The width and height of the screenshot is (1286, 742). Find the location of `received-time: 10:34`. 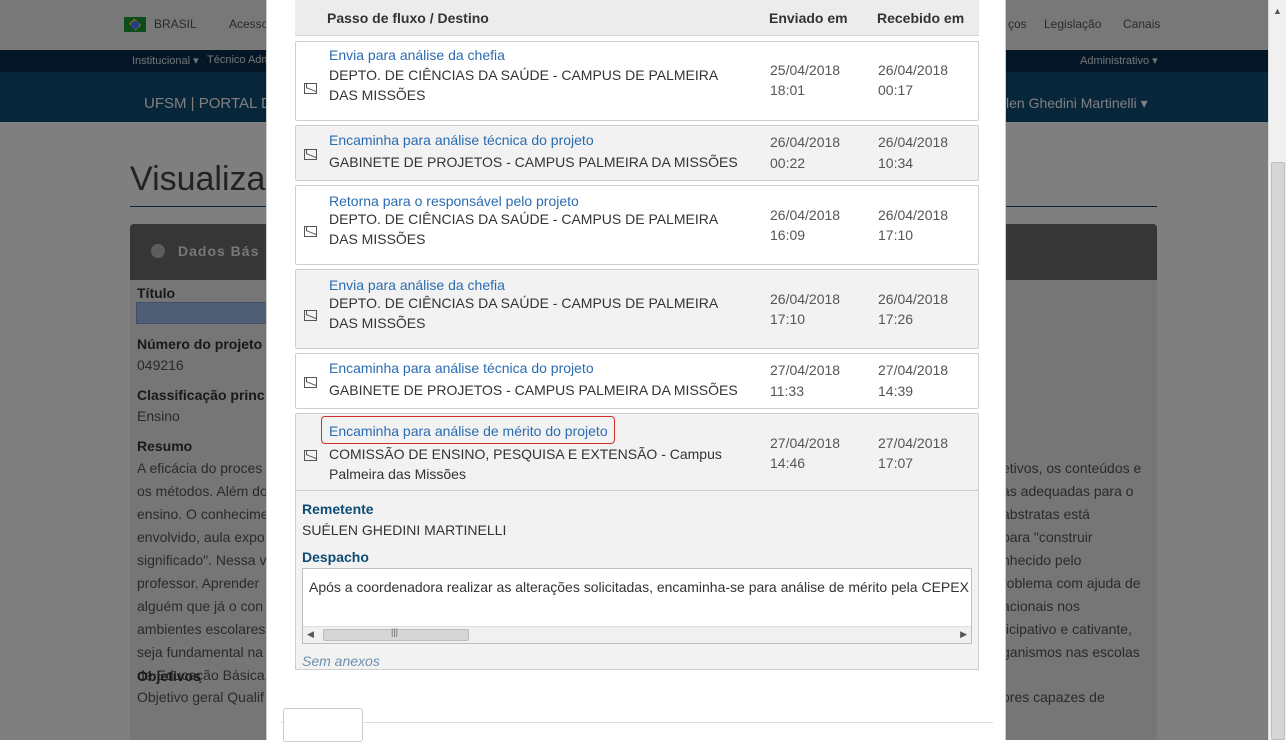

received-time: 10:34 is located at coordinates (896, 163).